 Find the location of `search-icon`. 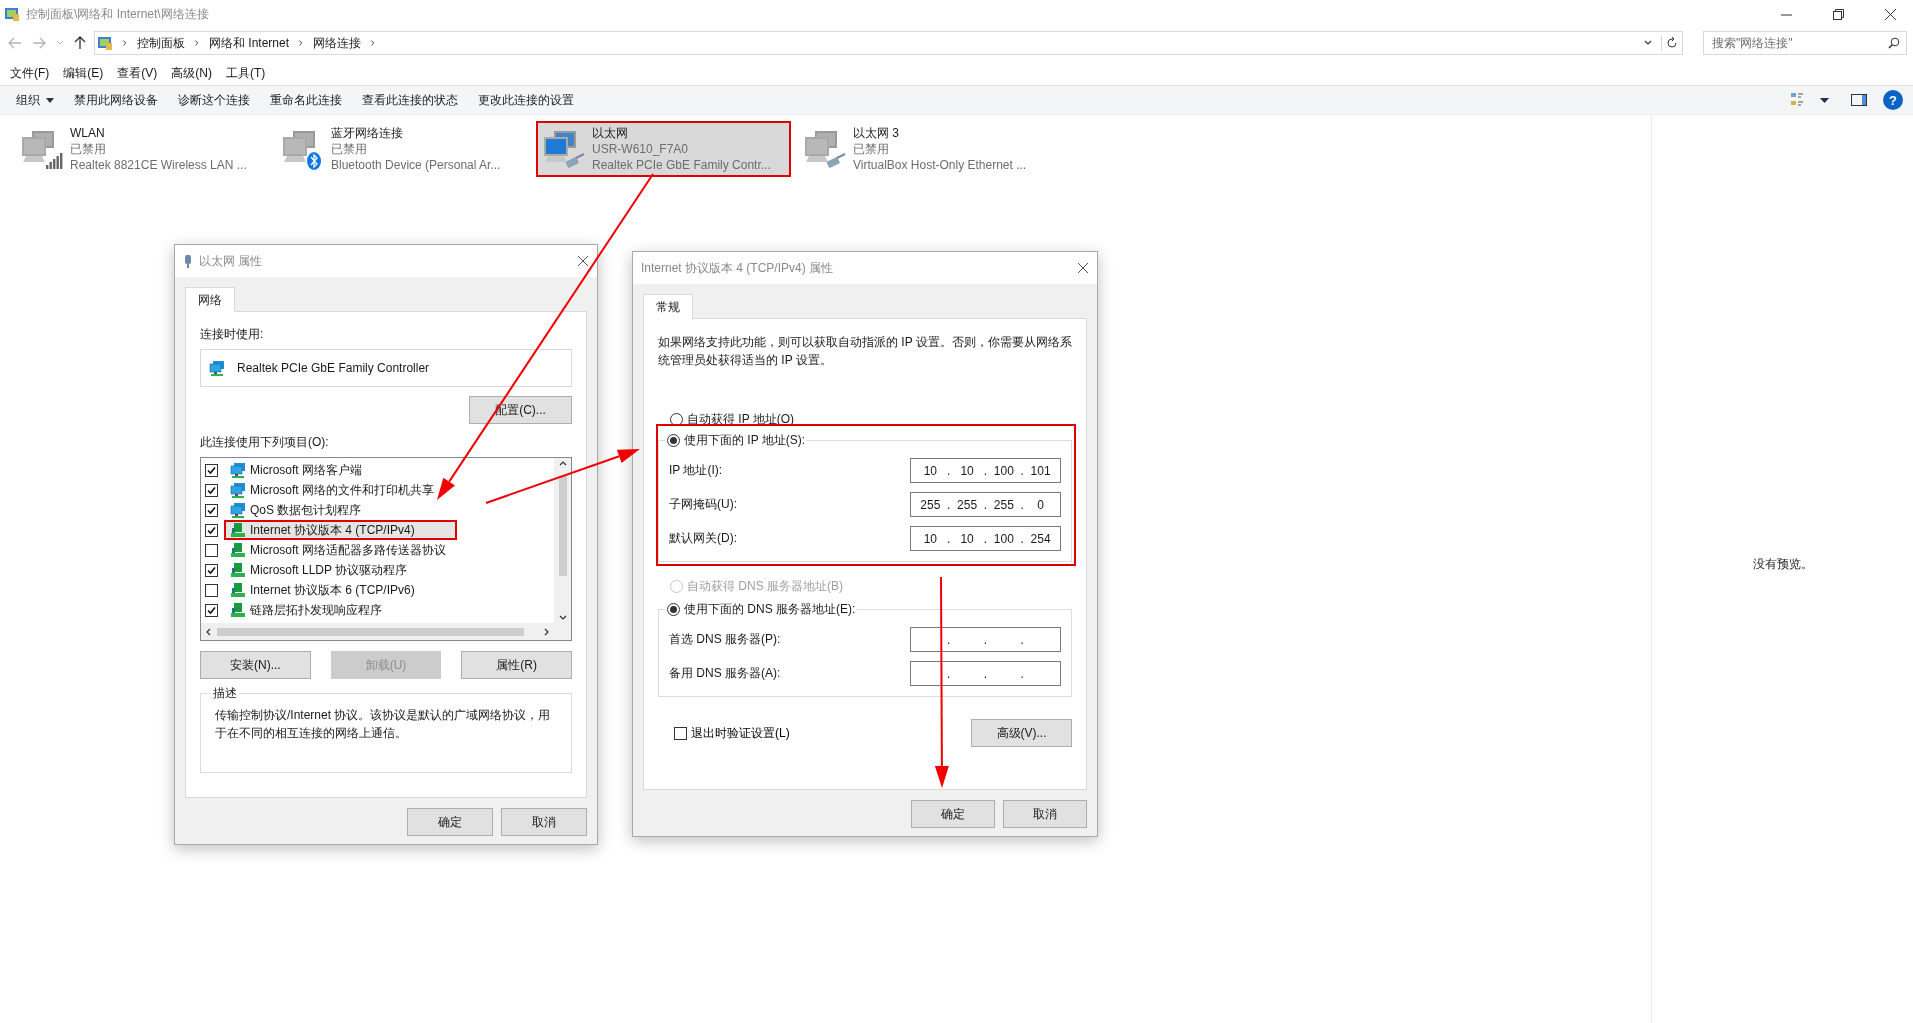

search-icon is located at coordinates (1894, 43).